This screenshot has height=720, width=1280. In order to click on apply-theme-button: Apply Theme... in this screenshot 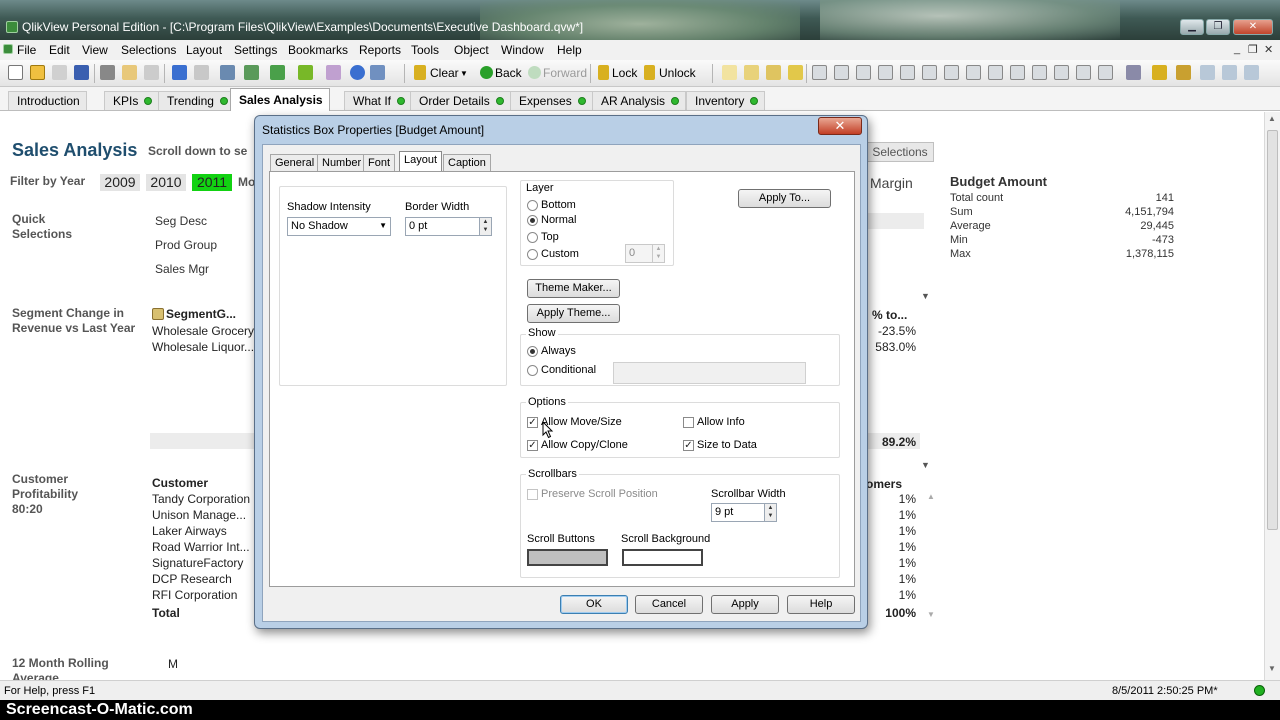, I will do `click(573, 313)`.